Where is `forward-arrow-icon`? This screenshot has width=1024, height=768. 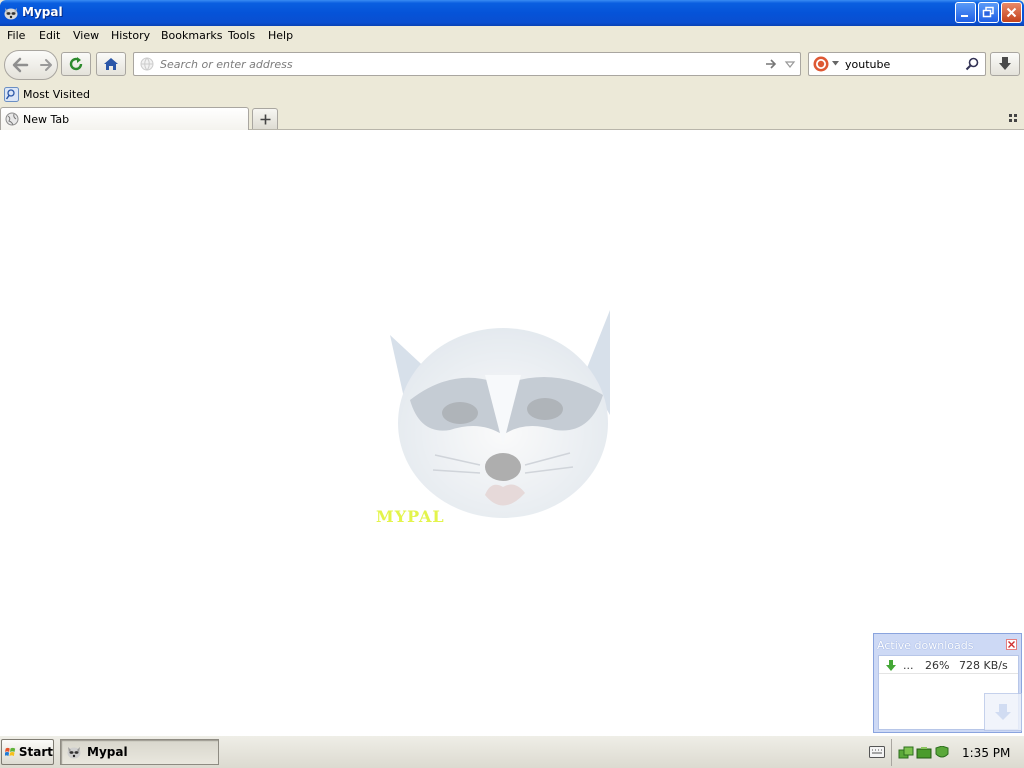 forward-arrow-icon is located at coordinates (46, 65).